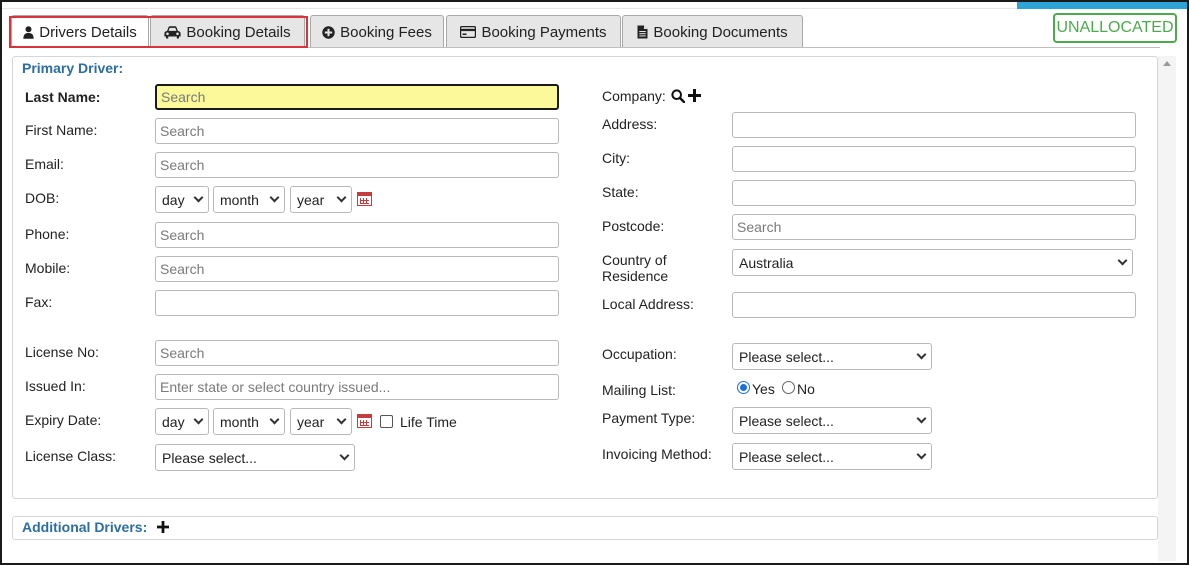 This screenshot has width=1189, height=565. I want to click on additional-drivers-heading: Additional Drivers:, so click(85, 527).